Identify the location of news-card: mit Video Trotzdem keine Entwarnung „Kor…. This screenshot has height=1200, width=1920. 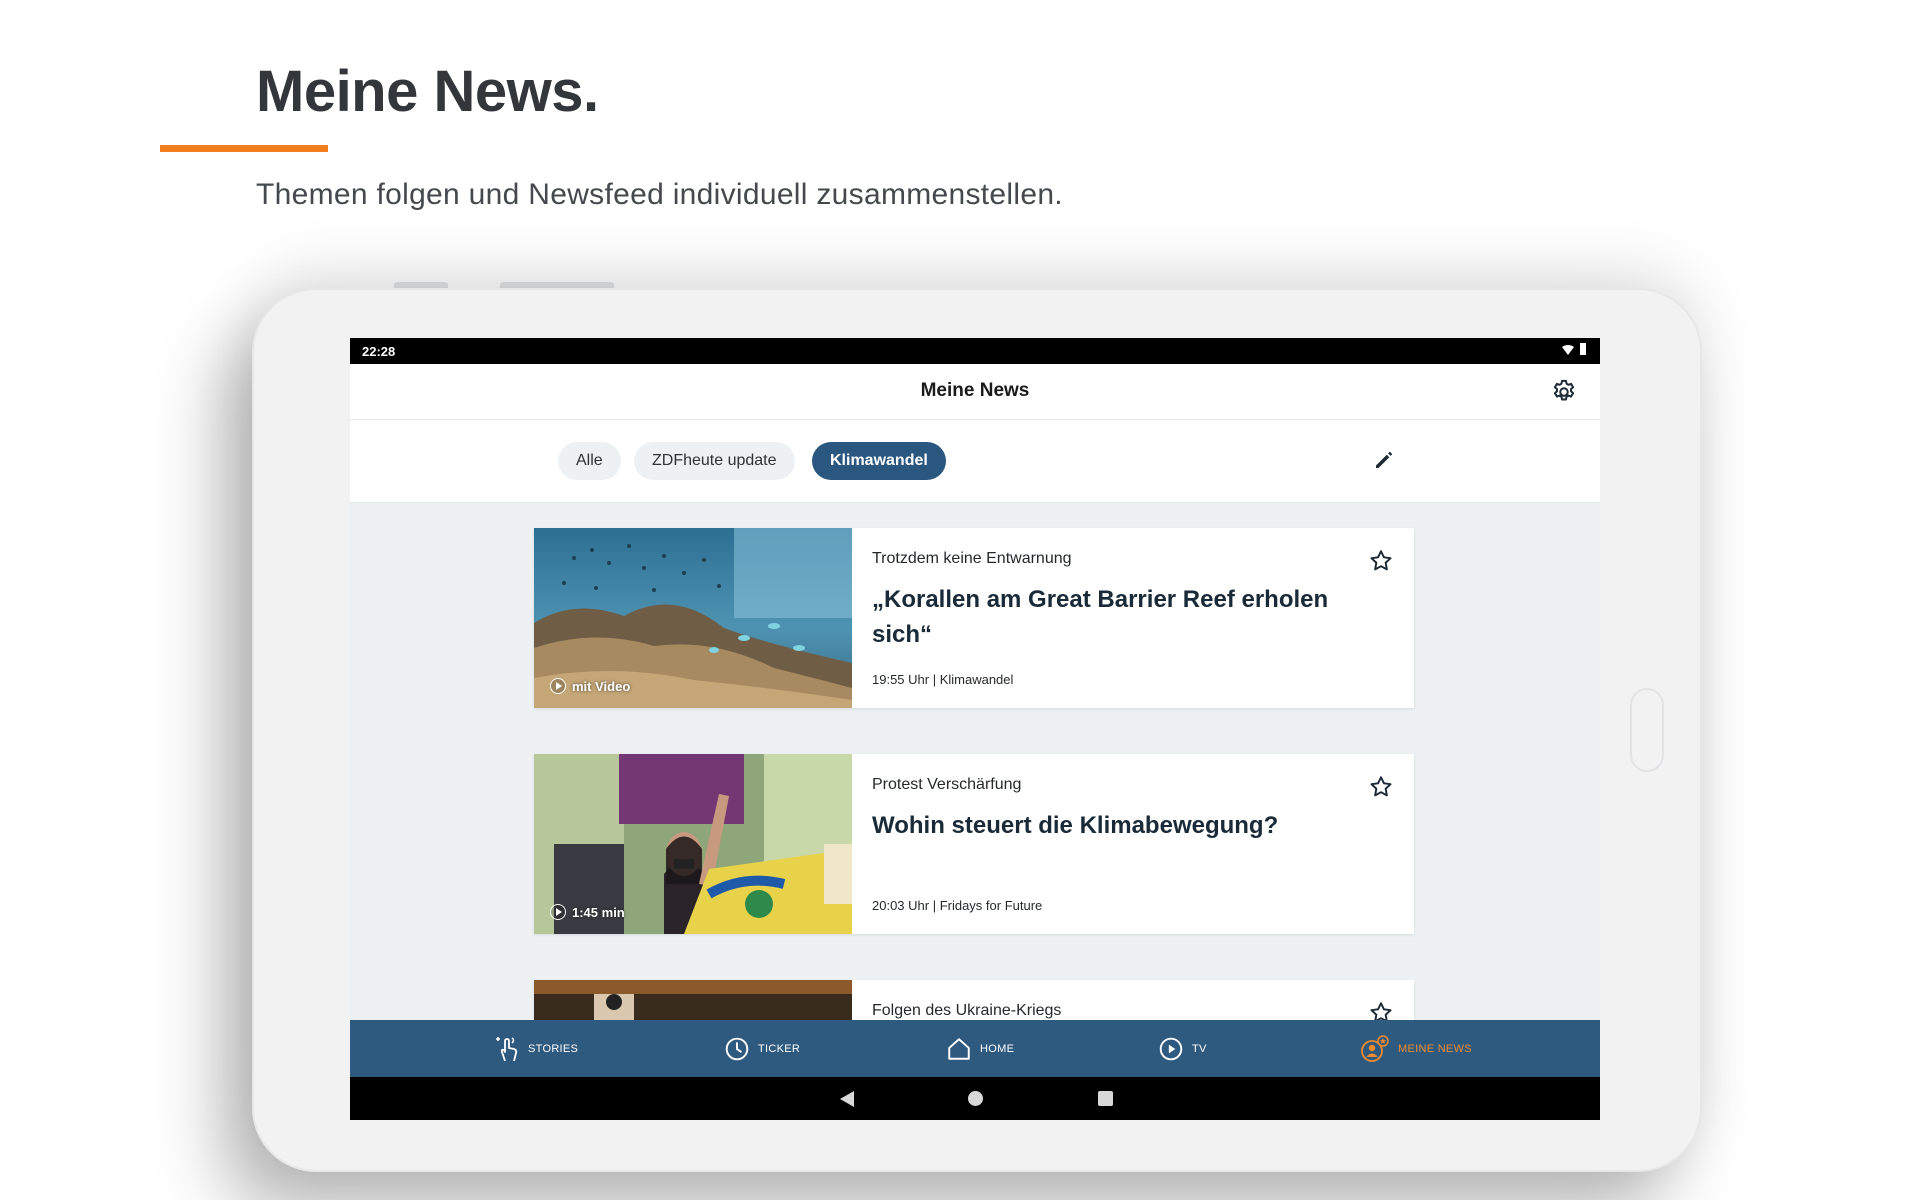
(974, 618).